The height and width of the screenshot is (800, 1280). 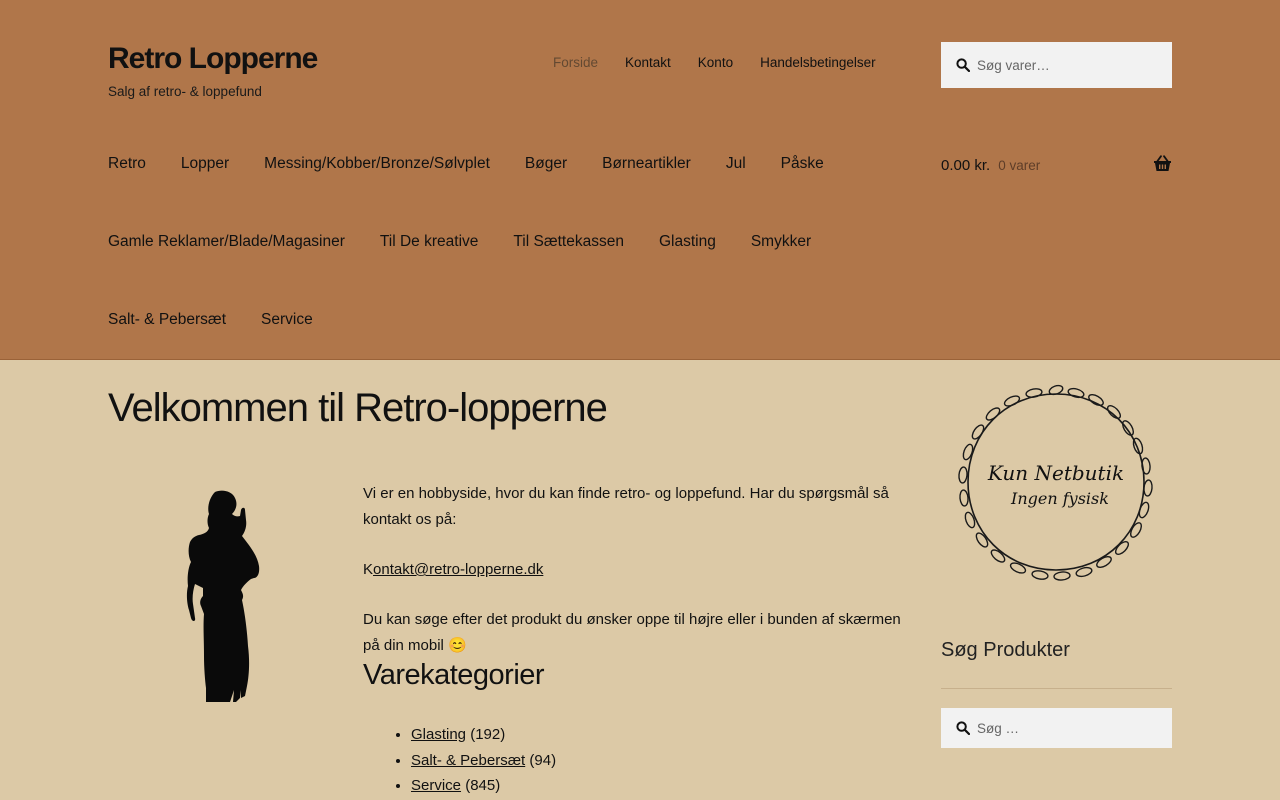 I want to click on main-nav-item: Messing/Kobber/Bronze/Sølvplet, so click(x=377, y=164).